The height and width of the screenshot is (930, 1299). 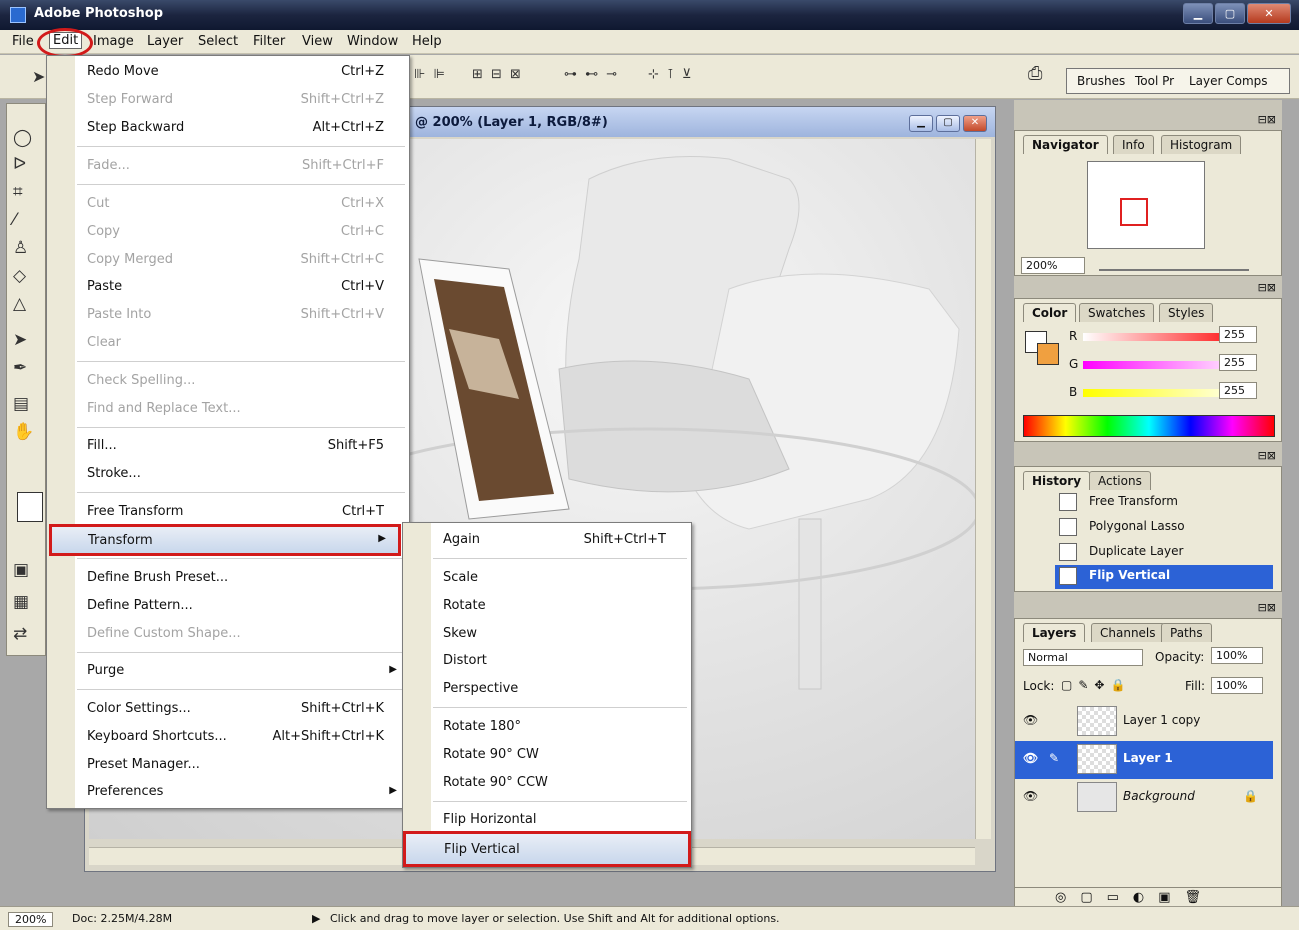 I want to click on channel-r-value: 255, so click(x=1238, y=334).